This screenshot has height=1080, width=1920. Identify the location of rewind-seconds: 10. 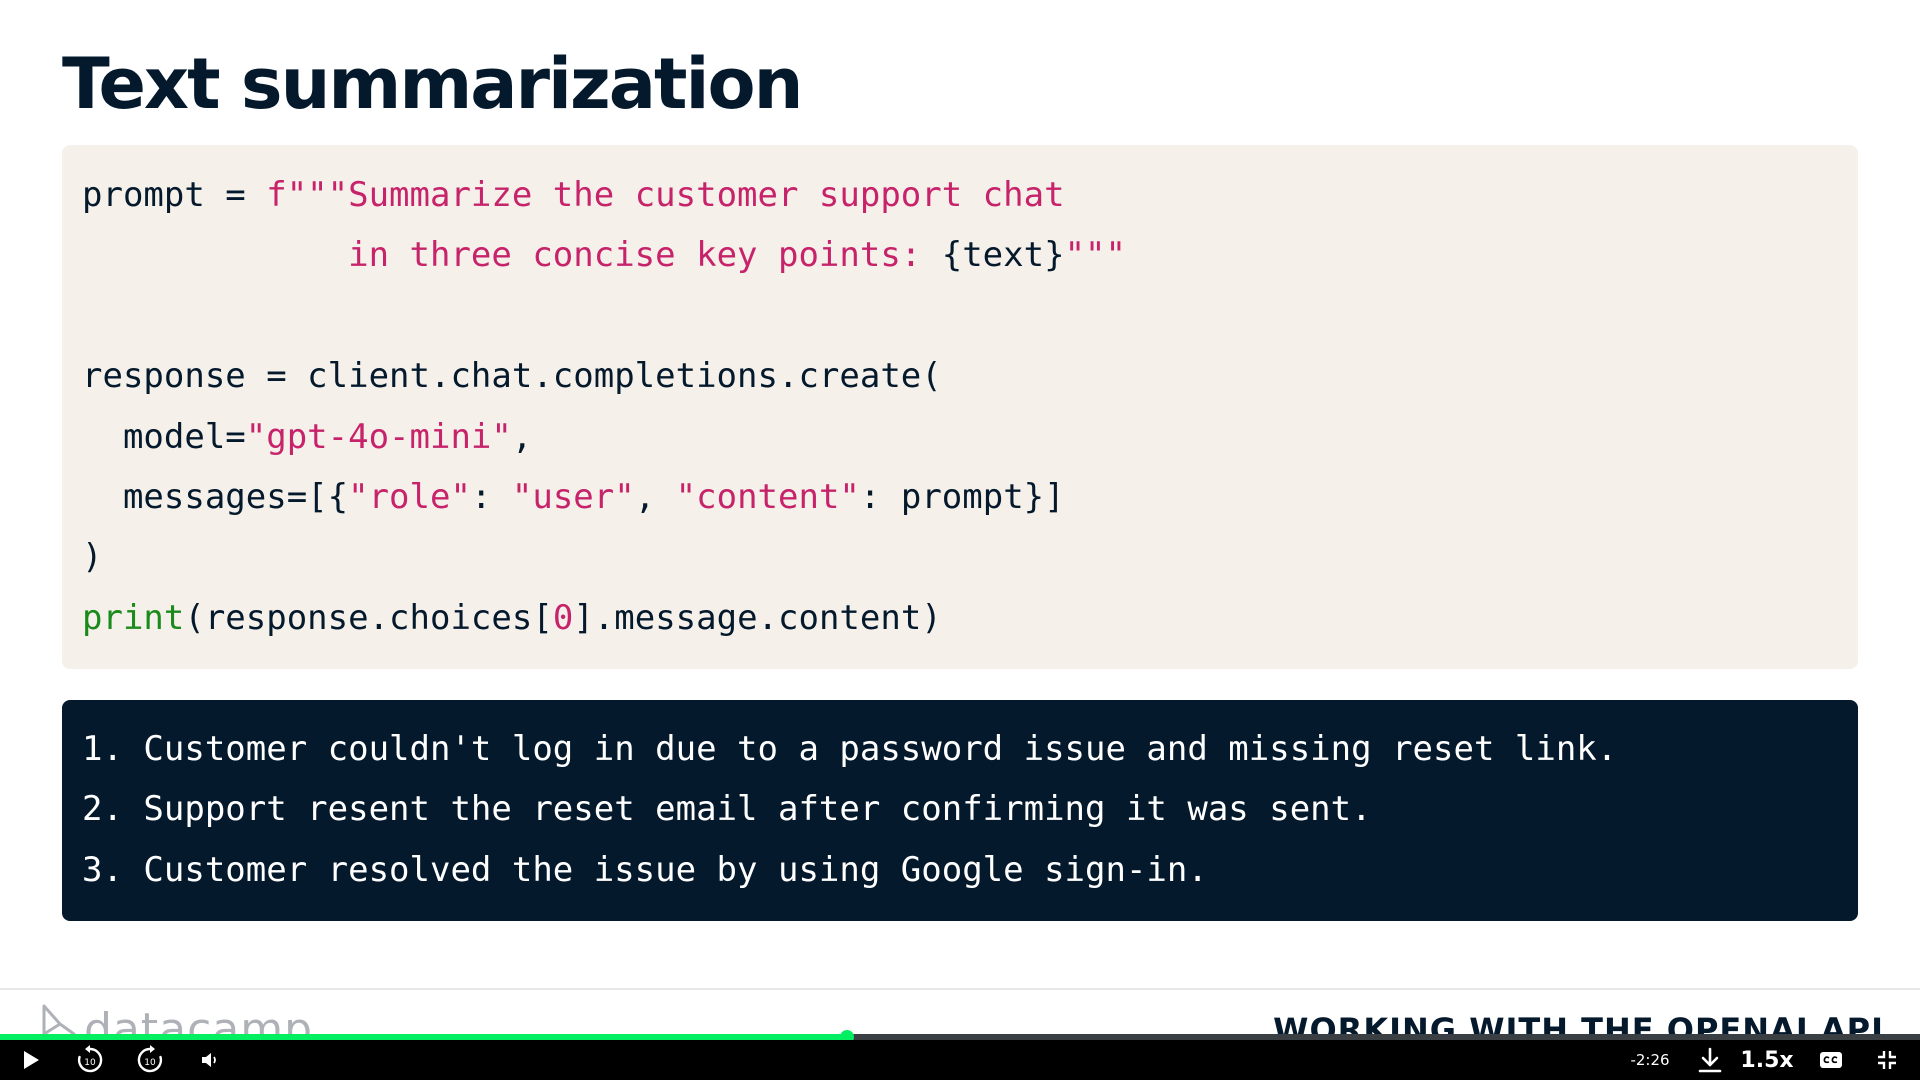
(90, 1063).